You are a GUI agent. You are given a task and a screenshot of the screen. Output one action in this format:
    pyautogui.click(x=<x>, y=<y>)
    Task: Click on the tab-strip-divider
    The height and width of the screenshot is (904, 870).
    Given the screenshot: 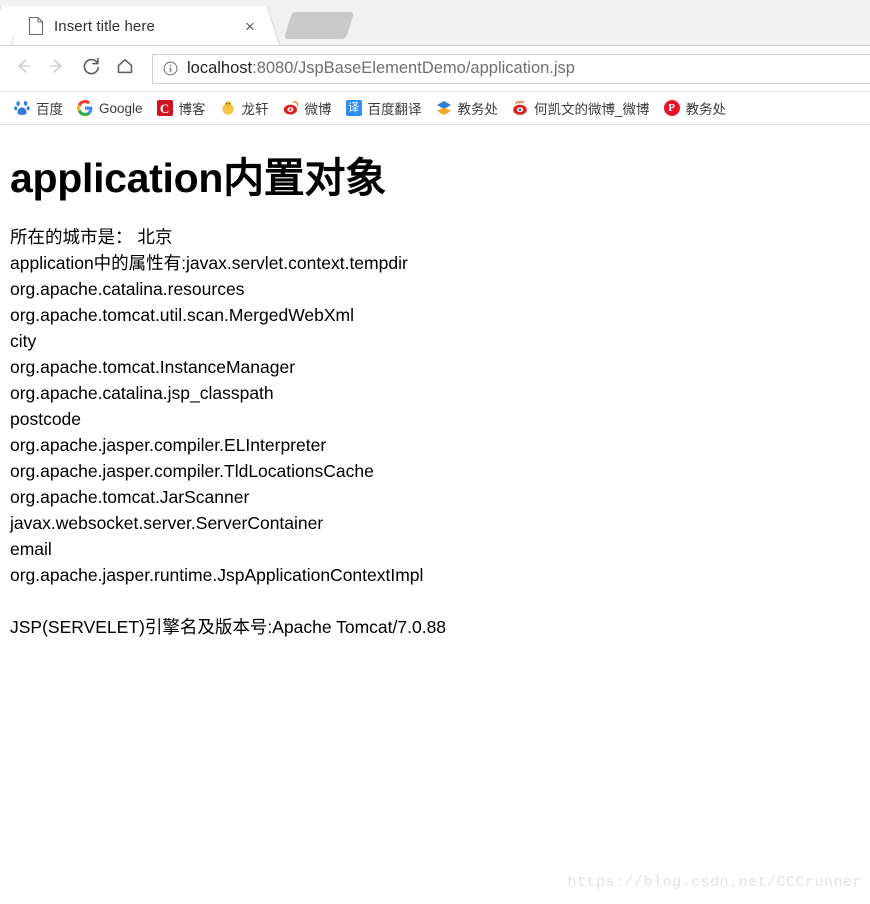 What is the action you would take?
    pyautogui.click(x=435, y=45)
    